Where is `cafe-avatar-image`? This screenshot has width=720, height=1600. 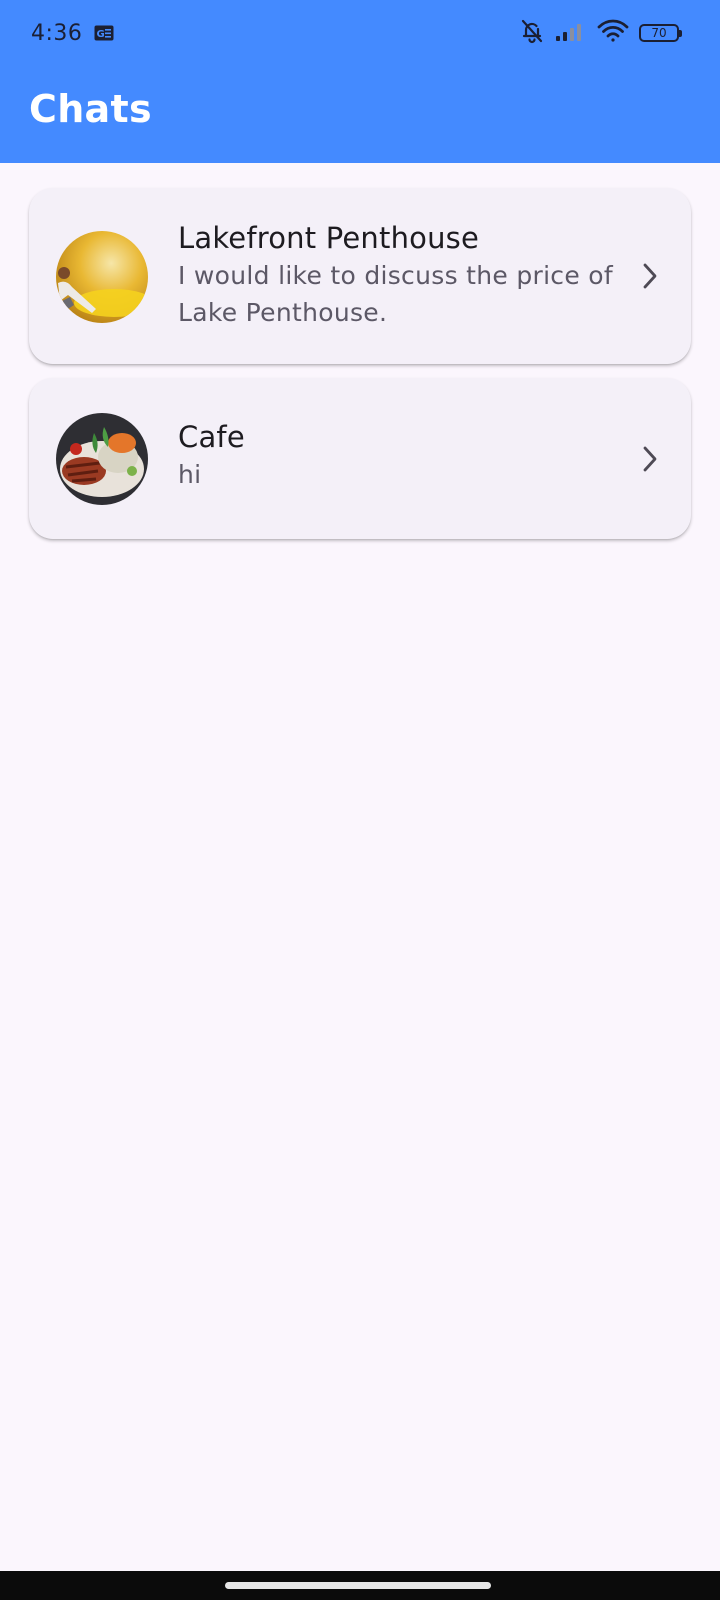 cafe-avatar-image is located at coordinates (102, 459).